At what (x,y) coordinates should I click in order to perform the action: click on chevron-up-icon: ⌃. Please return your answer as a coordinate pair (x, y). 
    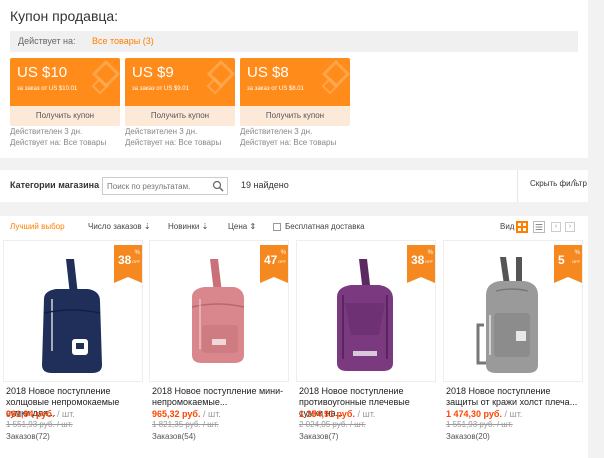
    Looking at the image, I should click on (574, 182).